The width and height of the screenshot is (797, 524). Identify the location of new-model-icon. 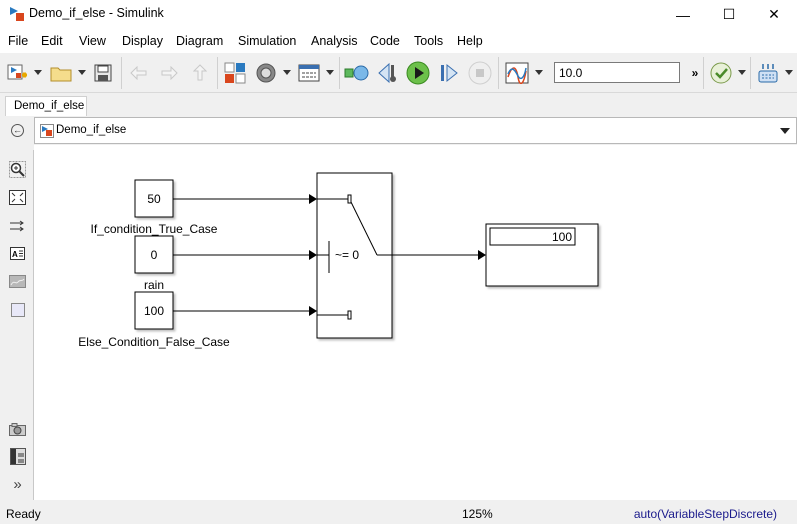
(17, 72).